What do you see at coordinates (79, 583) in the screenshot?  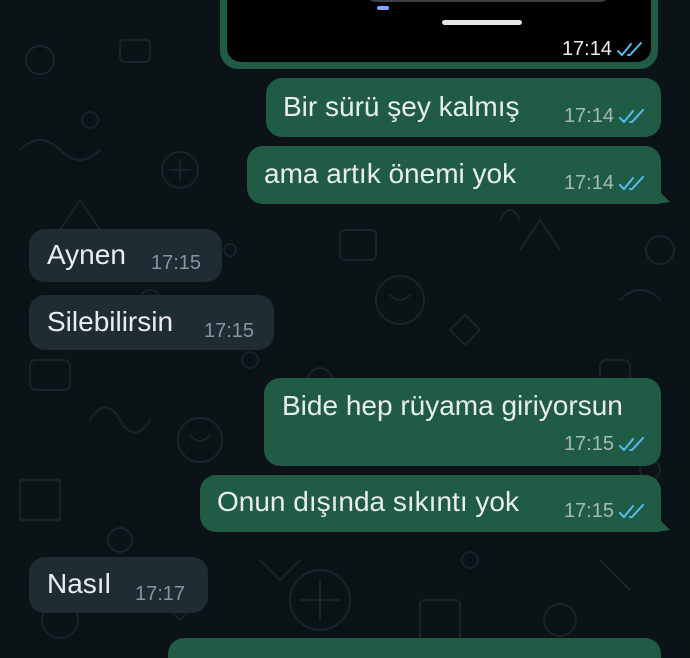 I see `message-text: Nasıl` at bounding box center [79, 583].